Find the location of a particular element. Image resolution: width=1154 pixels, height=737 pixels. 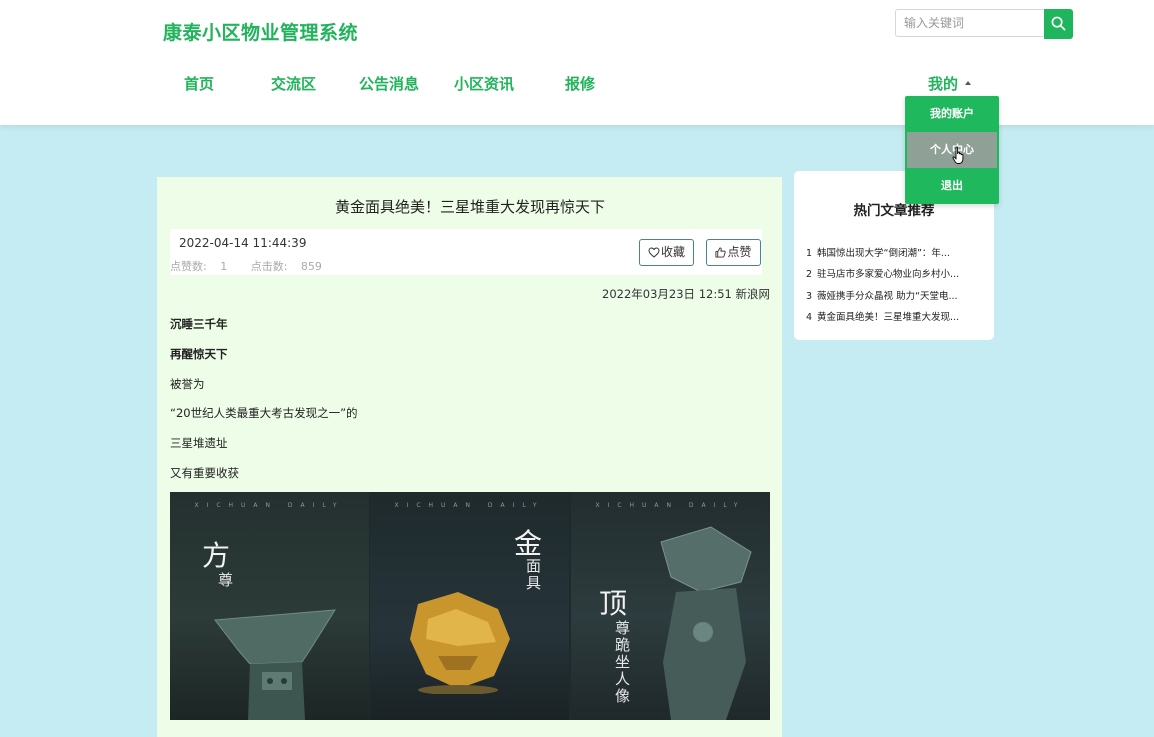

article-counts: 点赞数: 1 点击数: 859 is located at coordinates (256, 266).